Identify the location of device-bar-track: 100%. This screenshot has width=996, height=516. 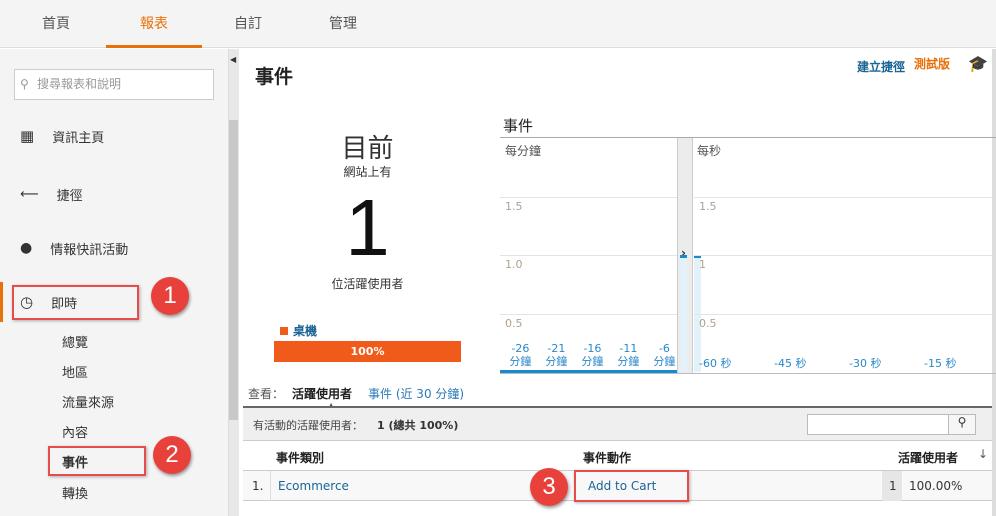
(367, 351).